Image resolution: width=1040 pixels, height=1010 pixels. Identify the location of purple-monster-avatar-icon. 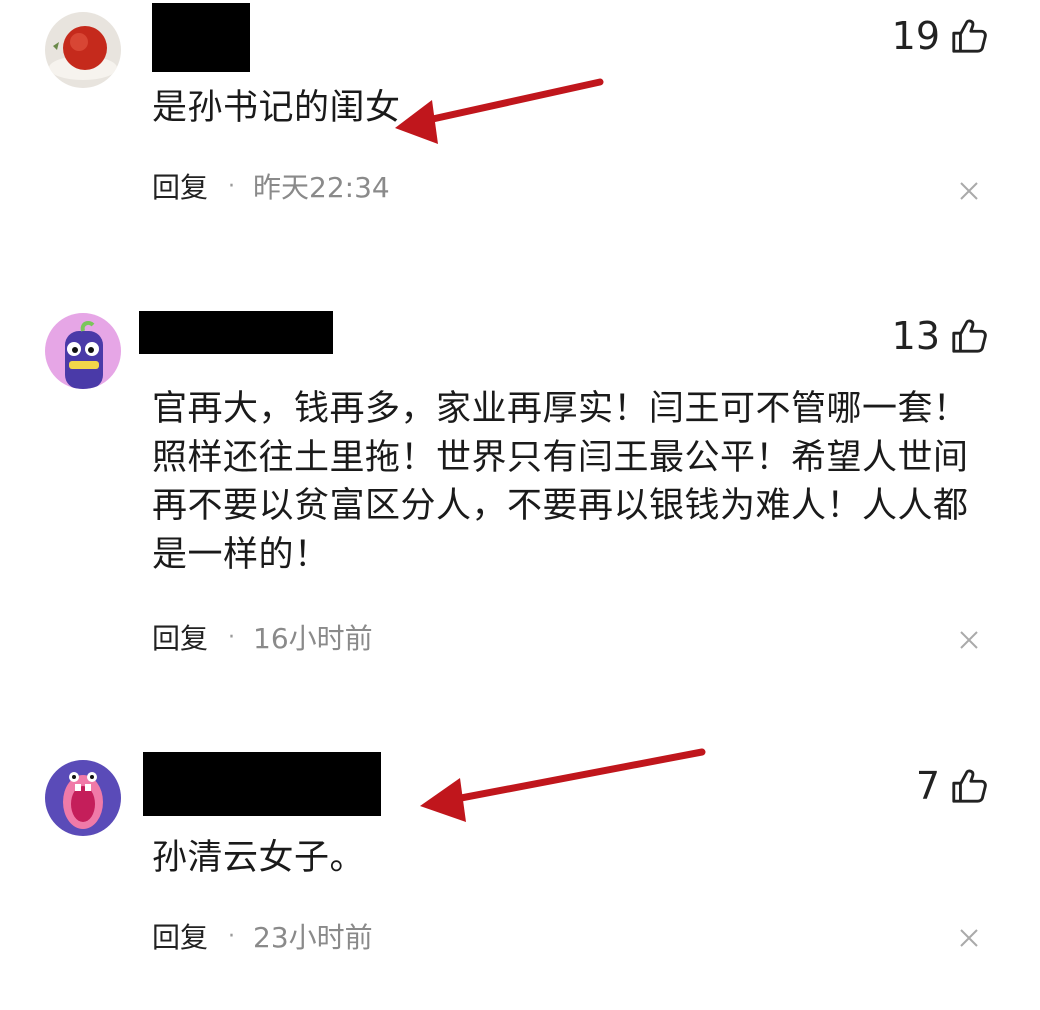
(83, 351).